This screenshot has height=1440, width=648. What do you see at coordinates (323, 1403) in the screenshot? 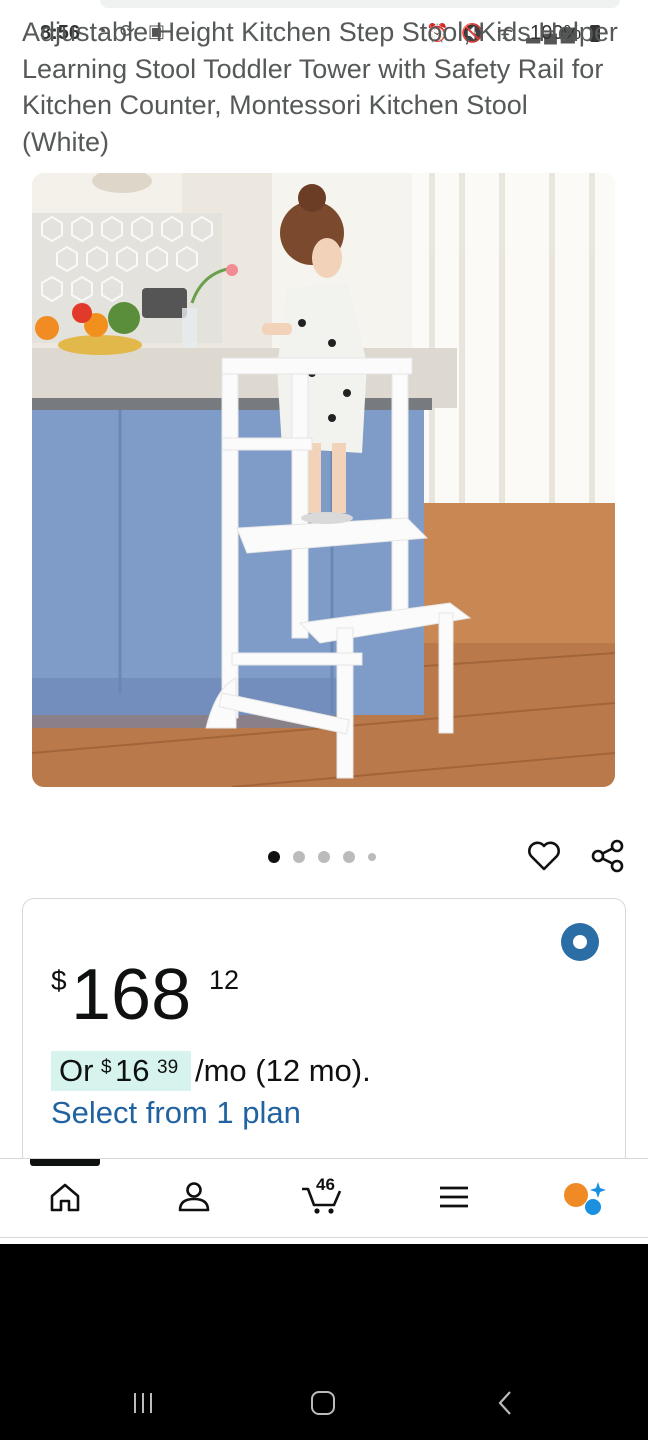
I see `home-button-icon` at bounding box center [323, 1403].